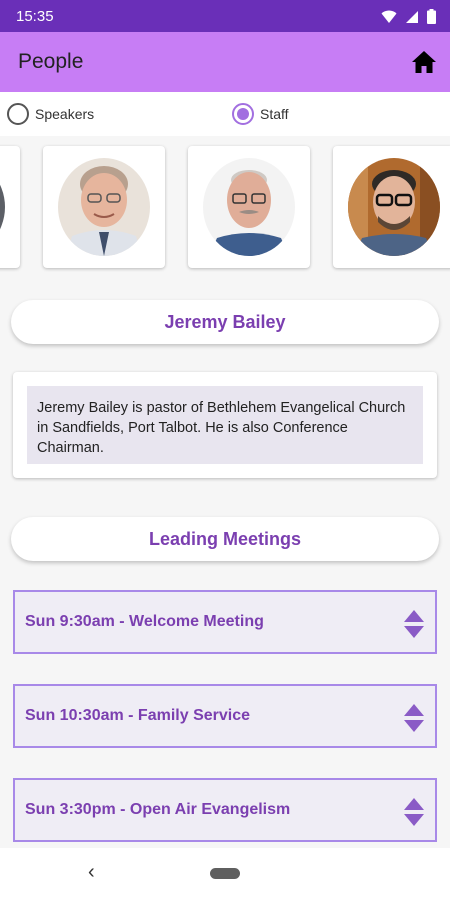  I want to click on radio-speakers-circle, so click(18, 114).